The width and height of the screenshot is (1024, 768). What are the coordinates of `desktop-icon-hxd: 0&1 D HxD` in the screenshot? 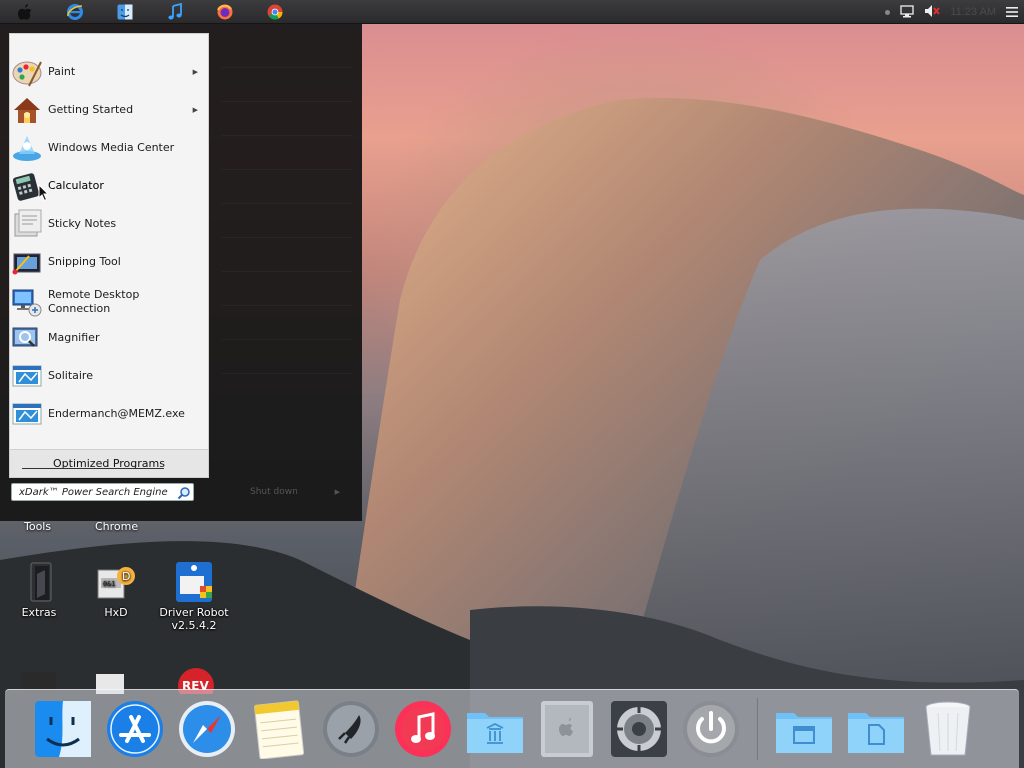 It's located at (116, 589).